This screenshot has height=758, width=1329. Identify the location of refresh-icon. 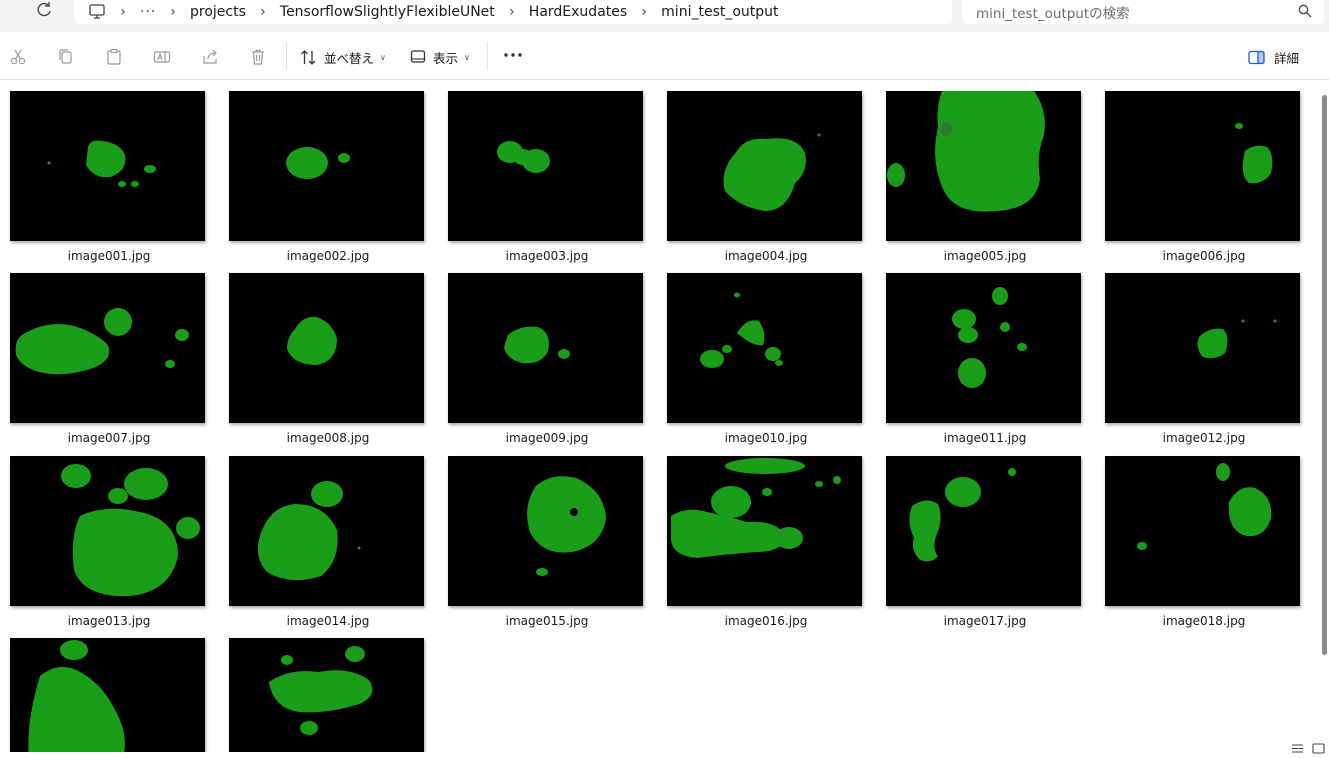
(44, 10).